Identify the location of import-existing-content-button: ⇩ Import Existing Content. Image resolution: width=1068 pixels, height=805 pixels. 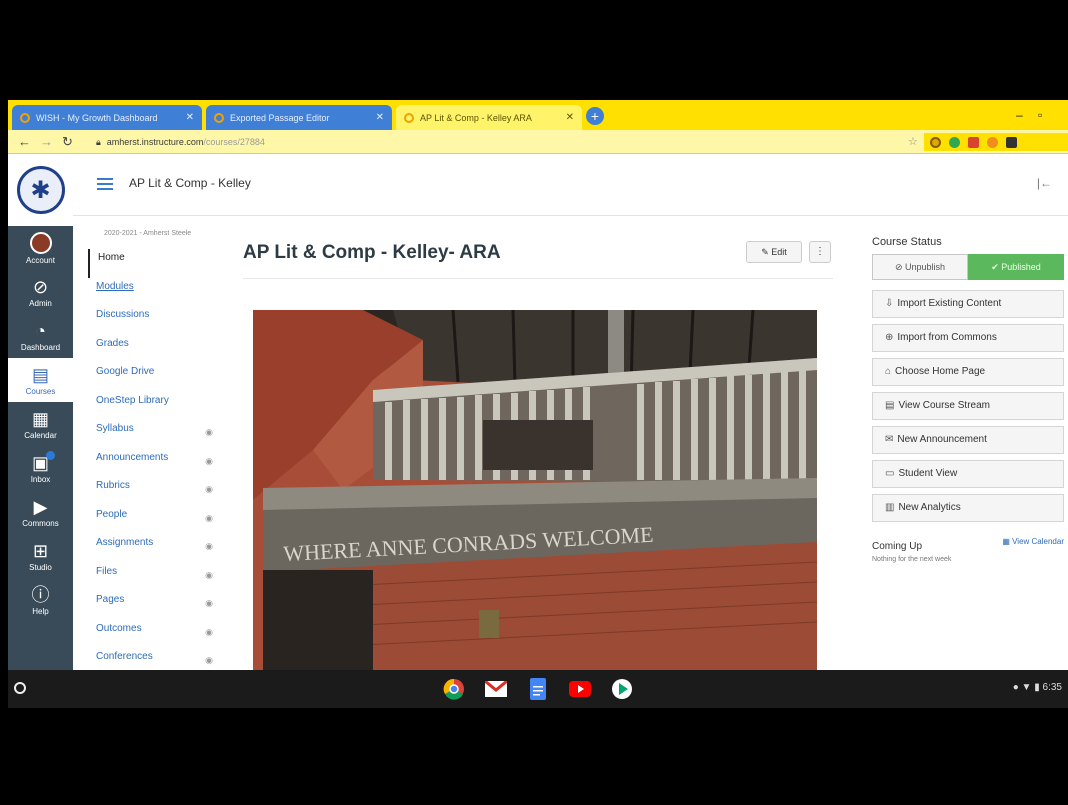
(968, 304).